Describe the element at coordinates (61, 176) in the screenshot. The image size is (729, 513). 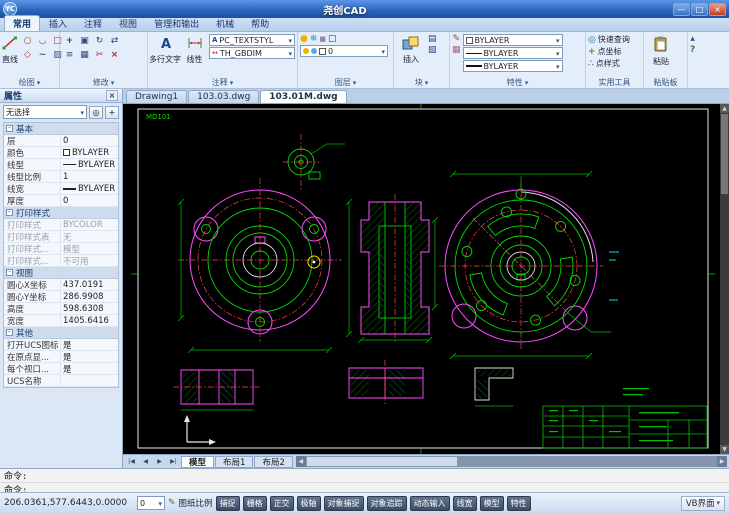
I see `prop-row-ltscale: 线型比例 1` at that location.